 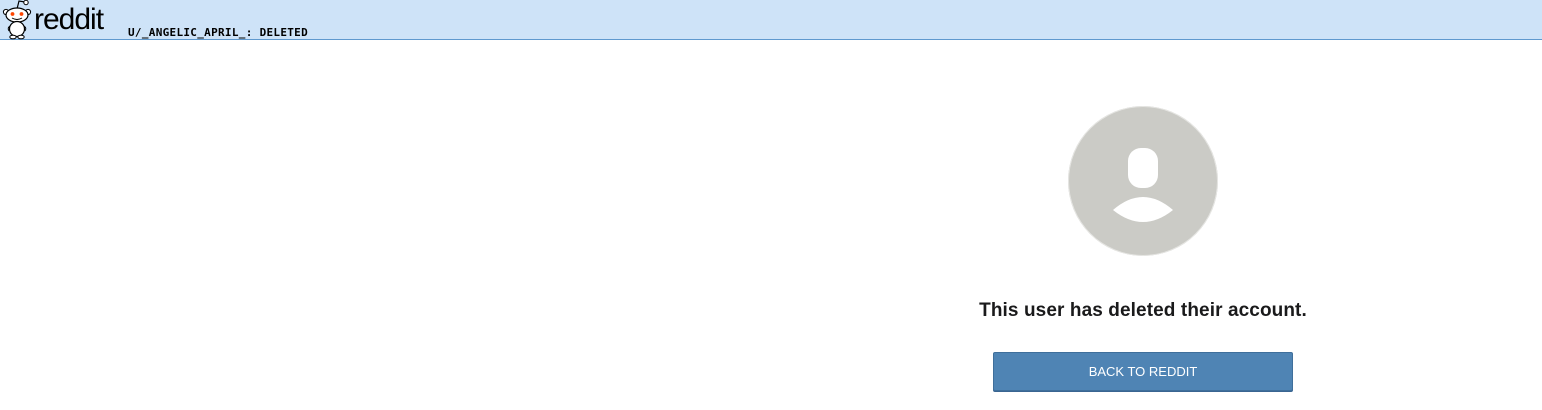 I want to click on snoo-alien-icon, so click(x=17, y=20).